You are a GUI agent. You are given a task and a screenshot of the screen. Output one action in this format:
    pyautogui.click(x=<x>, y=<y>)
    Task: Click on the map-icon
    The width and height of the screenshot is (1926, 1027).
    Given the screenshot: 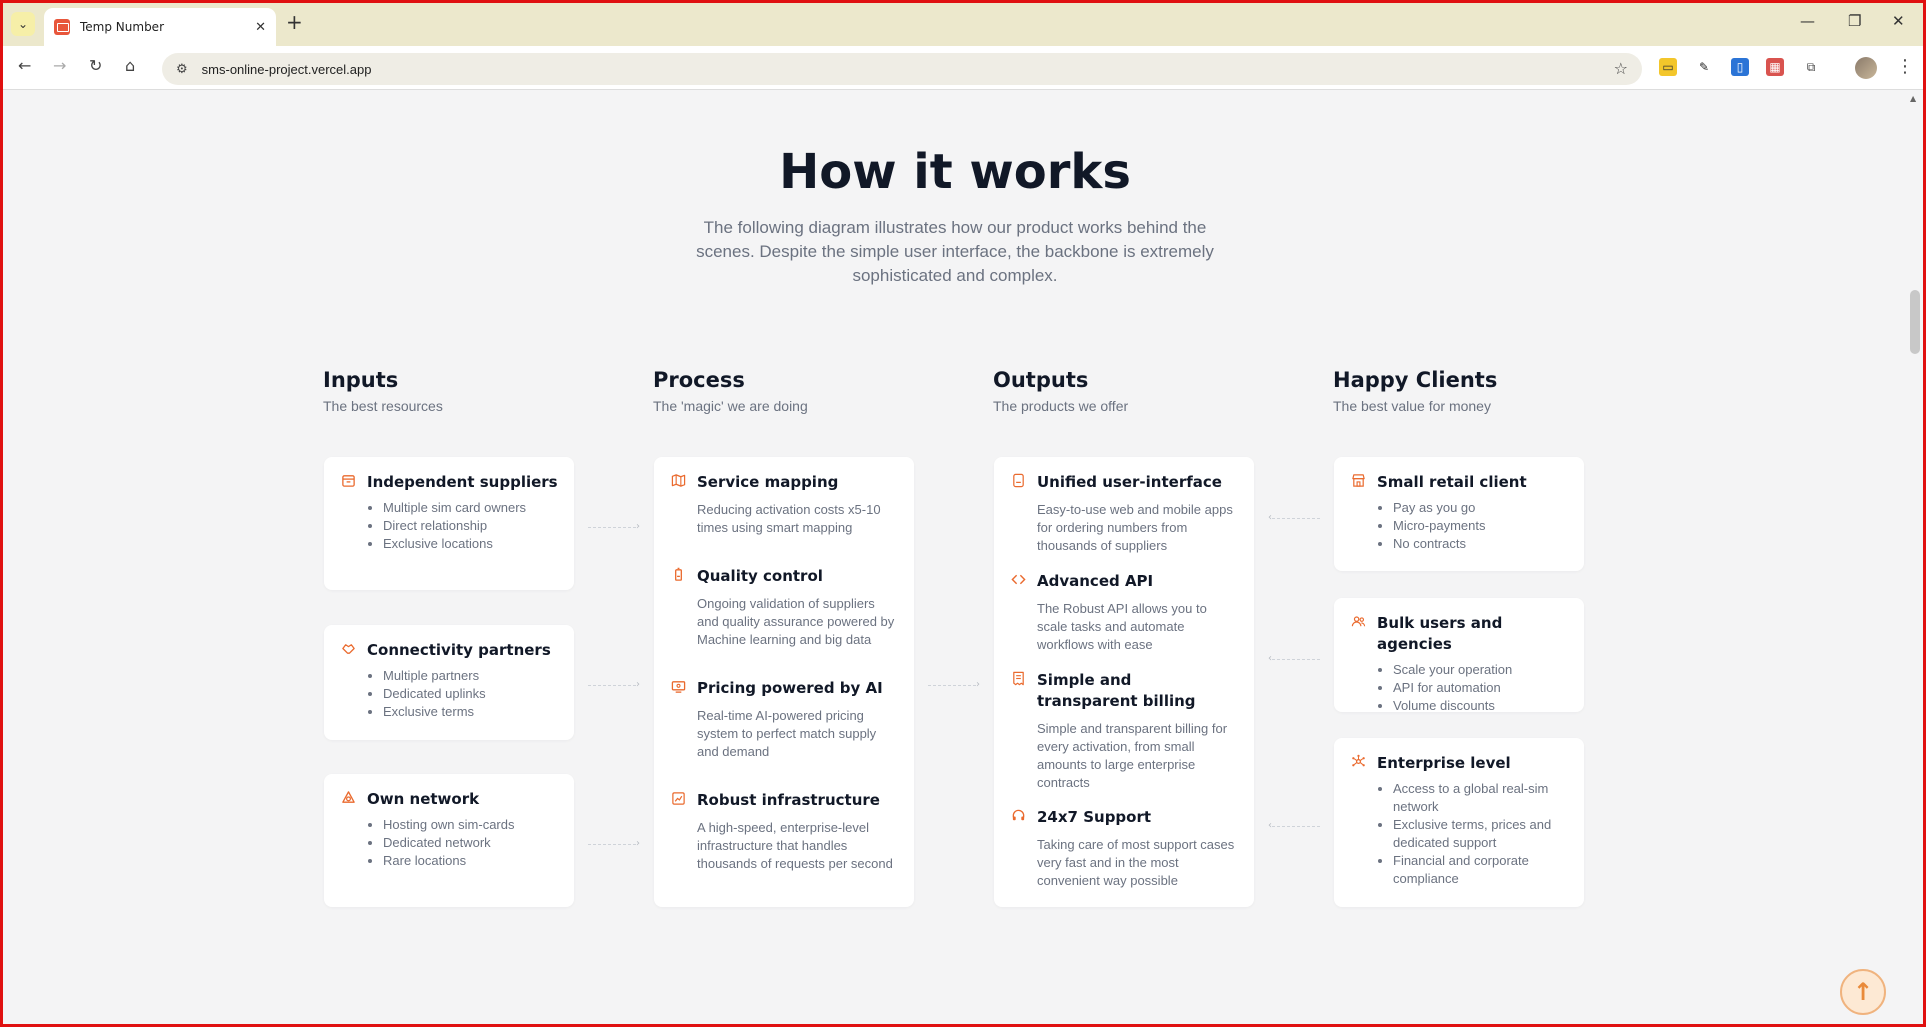 What is the action you would take?
    pyautogui.click(x=678, y=481)
    